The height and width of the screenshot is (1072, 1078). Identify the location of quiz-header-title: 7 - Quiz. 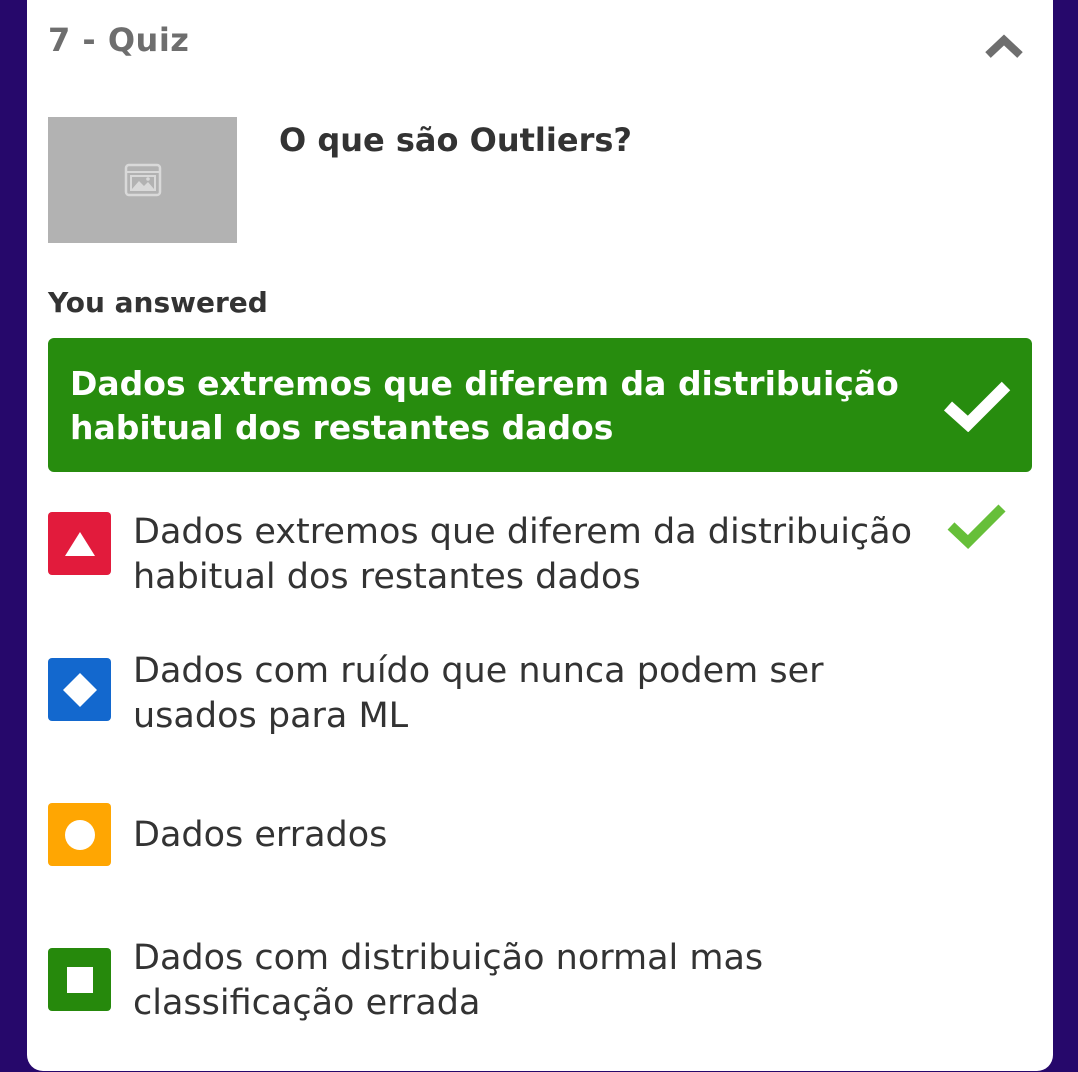
(119, 40).